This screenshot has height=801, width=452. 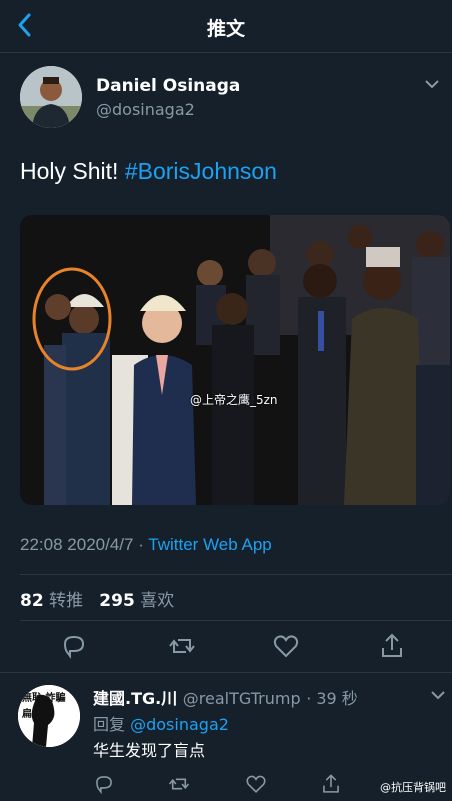 I want to click on tweet-meta: 22:08 2020/4/7 · Twitter Web App, so click(x=146, y=545).